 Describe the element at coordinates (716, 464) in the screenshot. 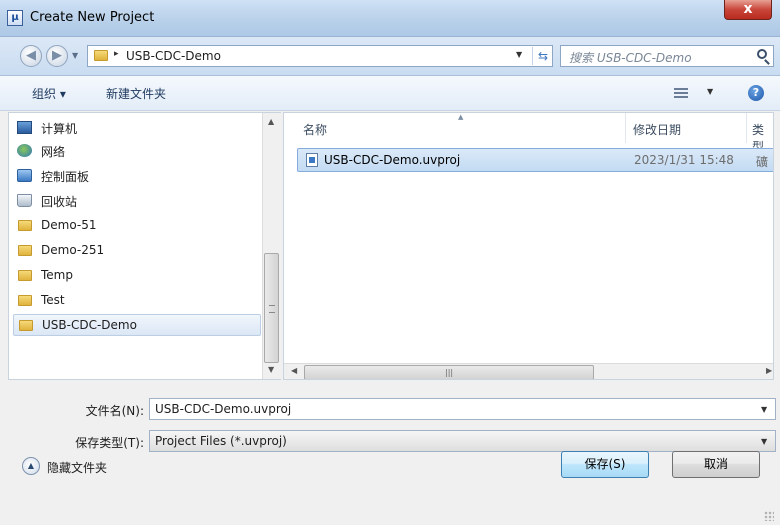

I see `cancel-button: 取消` at that location.